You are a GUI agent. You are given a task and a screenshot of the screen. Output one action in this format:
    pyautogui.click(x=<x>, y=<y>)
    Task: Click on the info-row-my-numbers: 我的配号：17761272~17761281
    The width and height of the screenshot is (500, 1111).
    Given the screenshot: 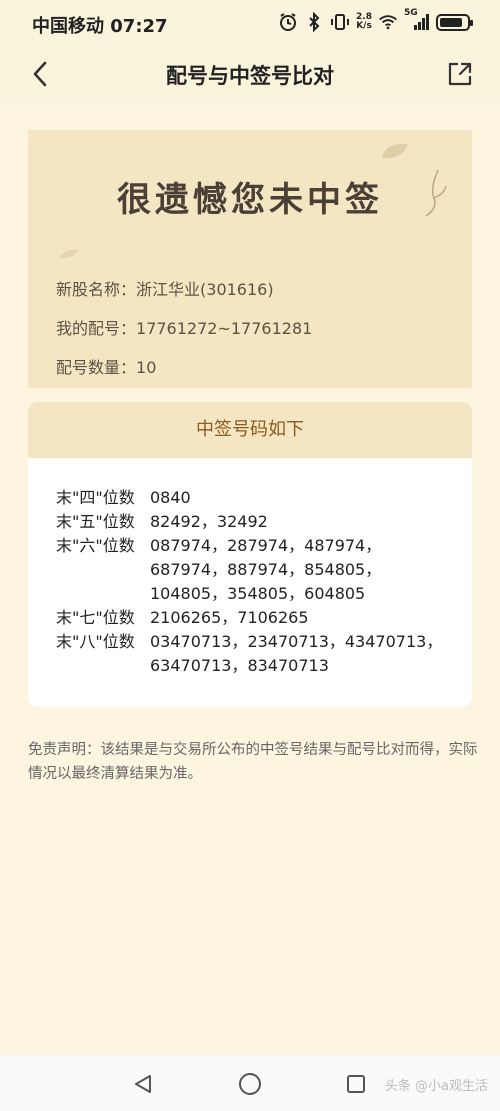 What is the action you would take?
    pyautogui.click(x=184, y=338)
    